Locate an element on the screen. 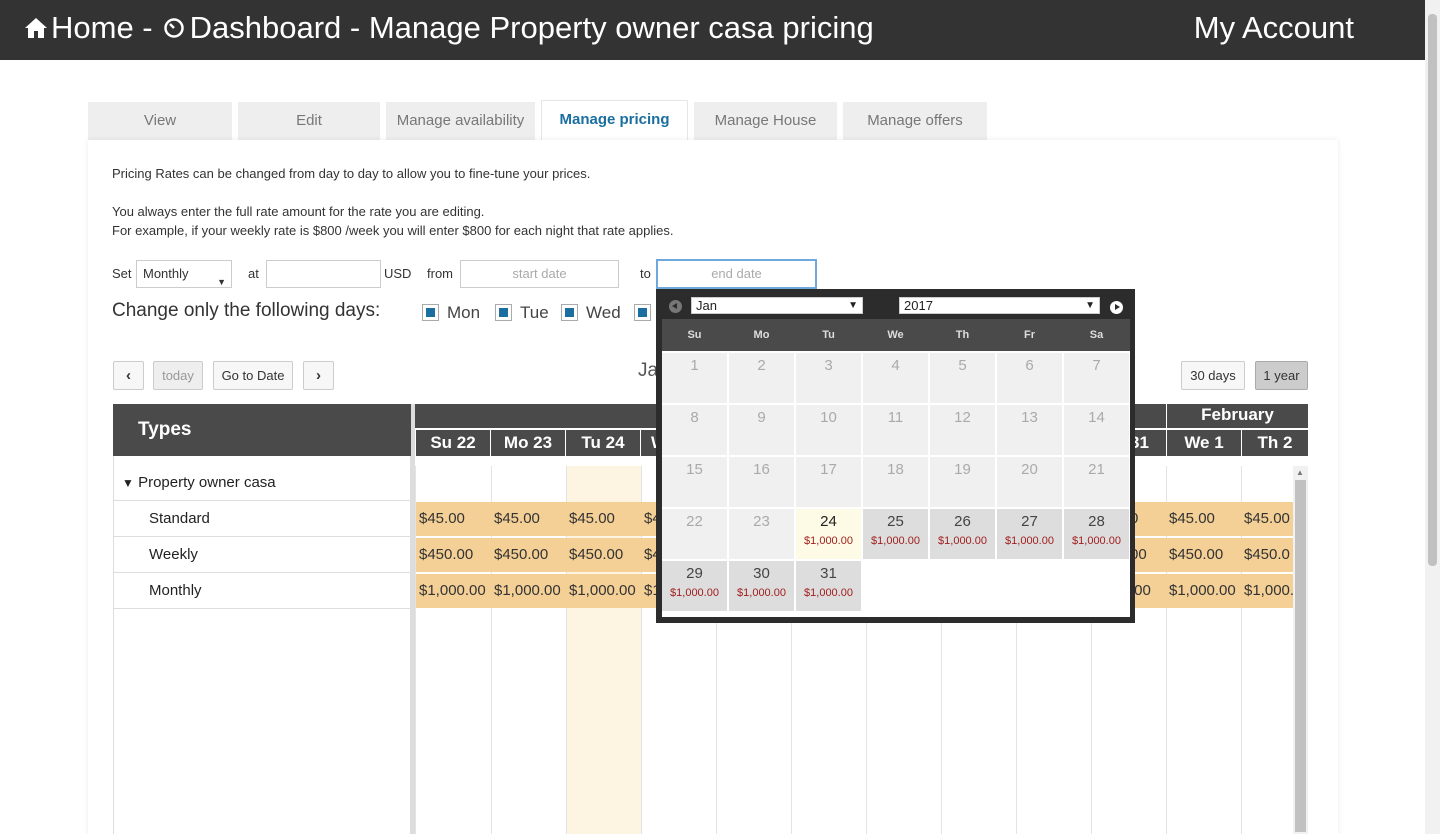 This screenshot has width=1440, height=834. group-row: ▼ Property owner casa is located at coordinates (263, 483).